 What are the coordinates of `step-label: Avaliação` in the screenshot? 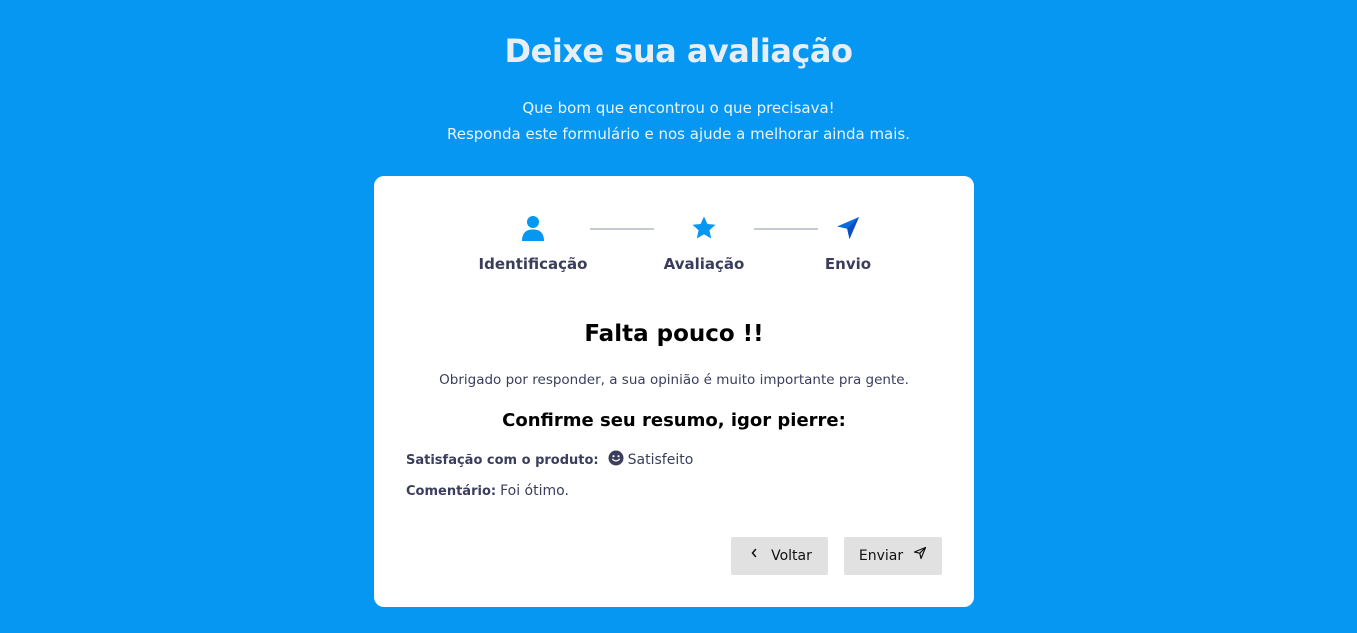 It's located at (704, 264).